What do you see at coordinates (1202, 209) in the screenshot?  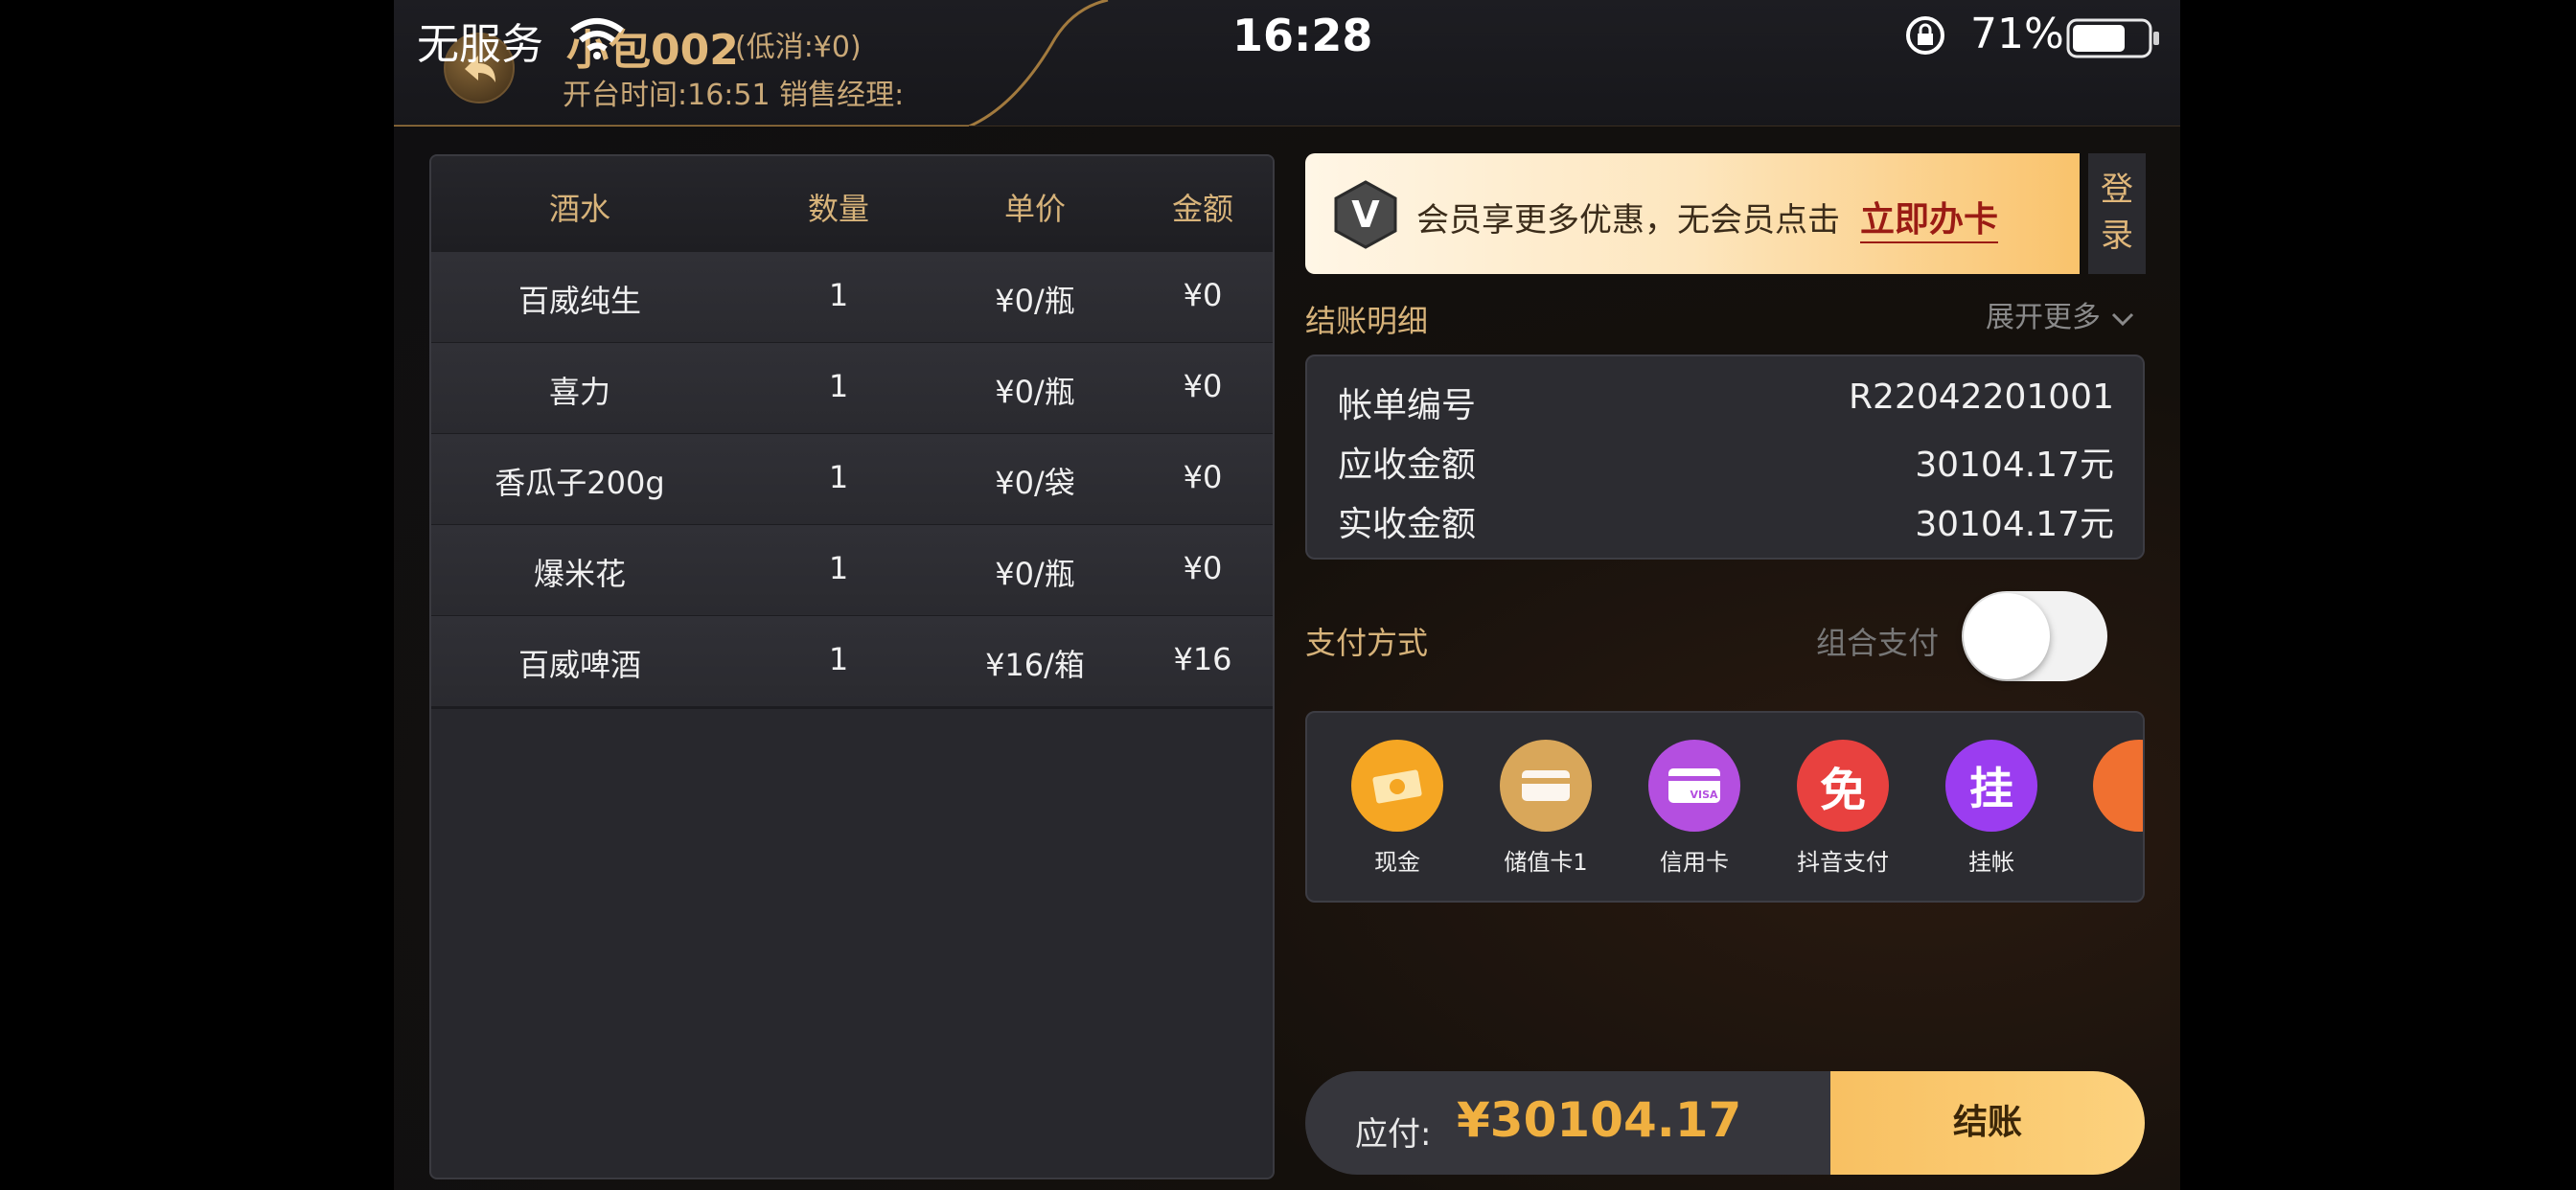 I see `column-header-amount: 金额` at bounding box center [1202, 209].